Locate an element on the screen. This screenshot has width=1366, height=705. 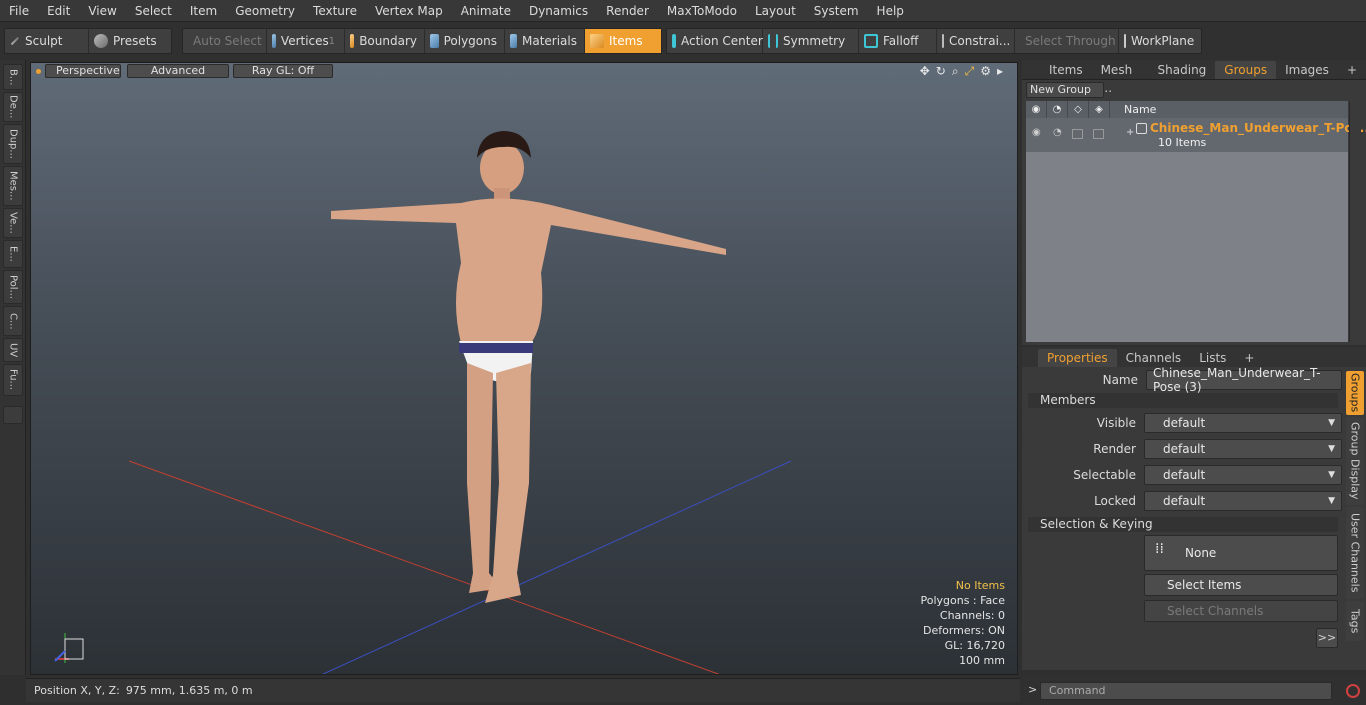
boundary-button: Boundary is located at coordinates (385, 41).